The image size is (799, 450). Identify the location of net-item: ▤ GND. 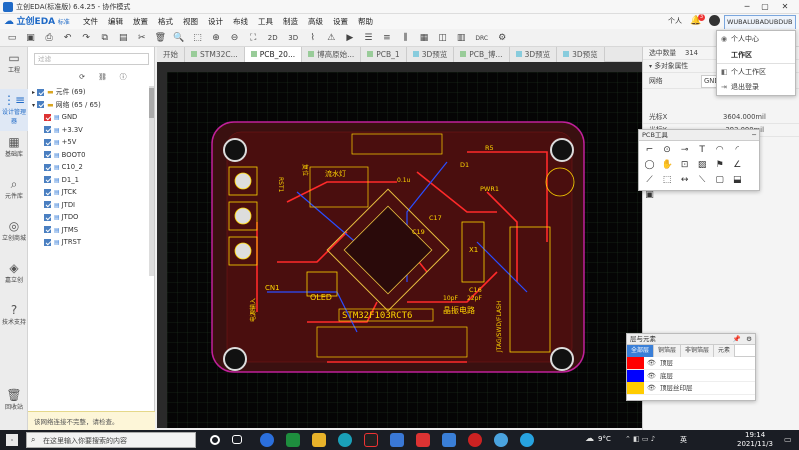
(88, 117).